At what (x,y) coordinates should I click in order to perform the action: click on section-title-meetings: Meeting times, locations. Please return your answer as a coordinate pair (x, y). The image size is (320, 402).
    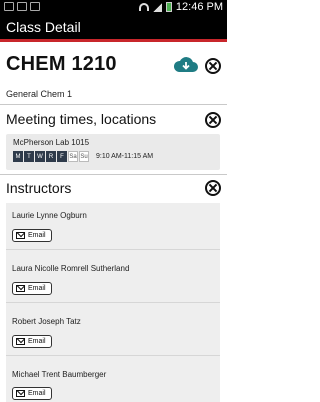
    Looking at the image, I should click on (81, 119).